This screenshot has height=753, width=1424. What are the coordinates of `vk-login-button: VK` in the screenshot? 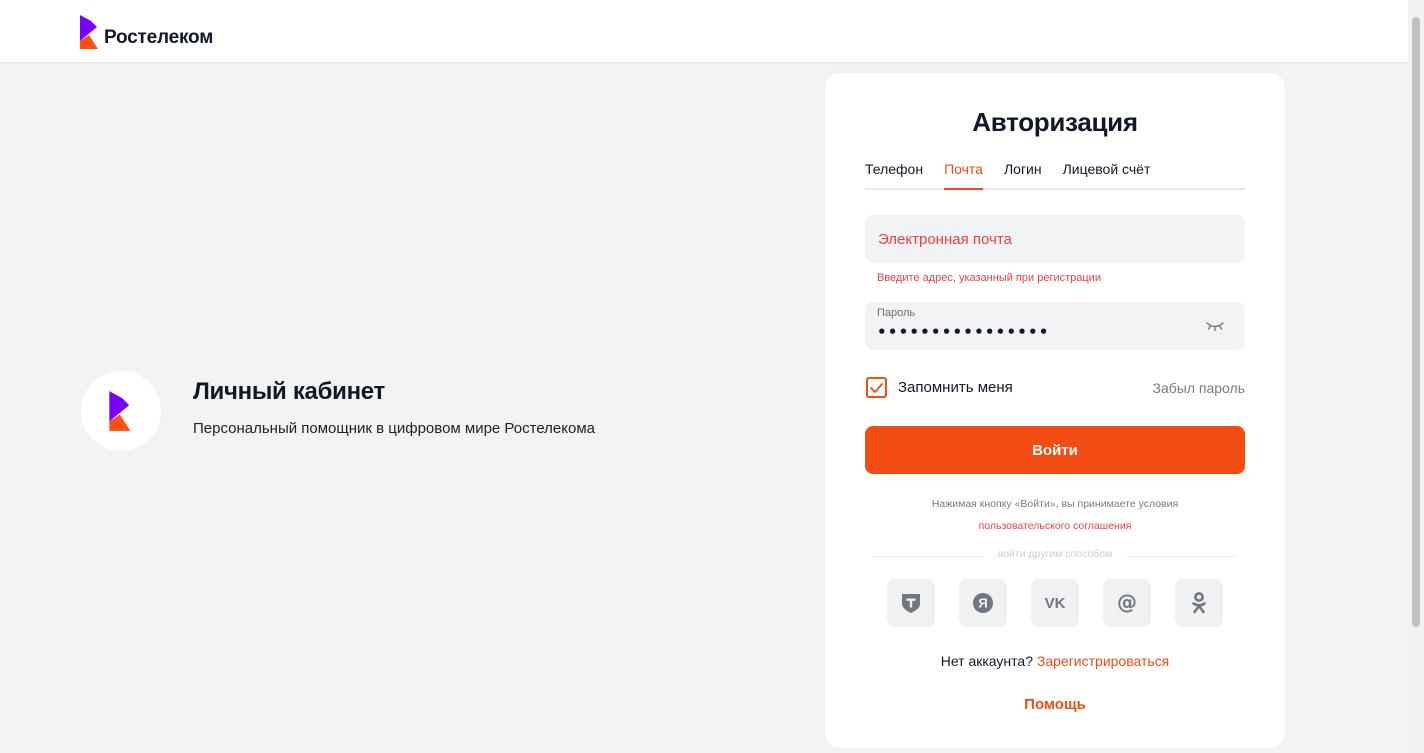 It's located at (1055, 603).